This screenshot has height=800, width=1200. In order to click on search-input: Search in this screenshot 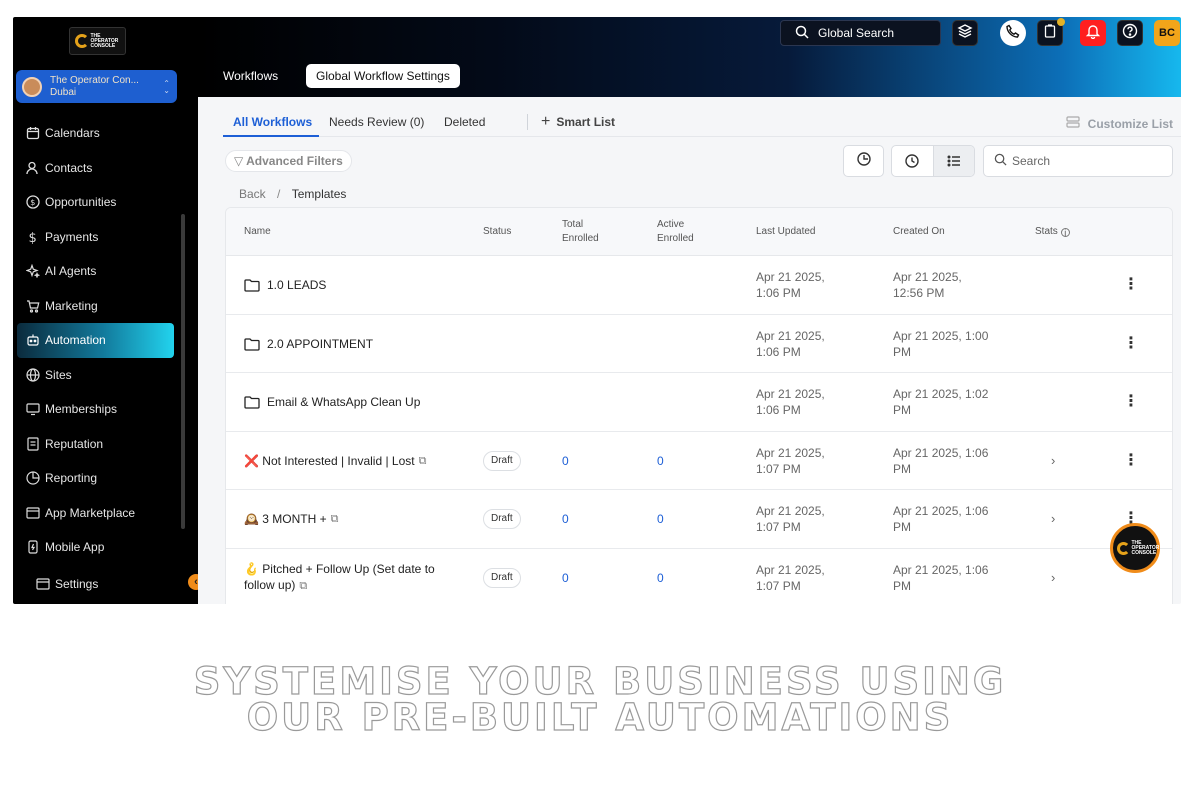, I will do `click(1078, 161)`.